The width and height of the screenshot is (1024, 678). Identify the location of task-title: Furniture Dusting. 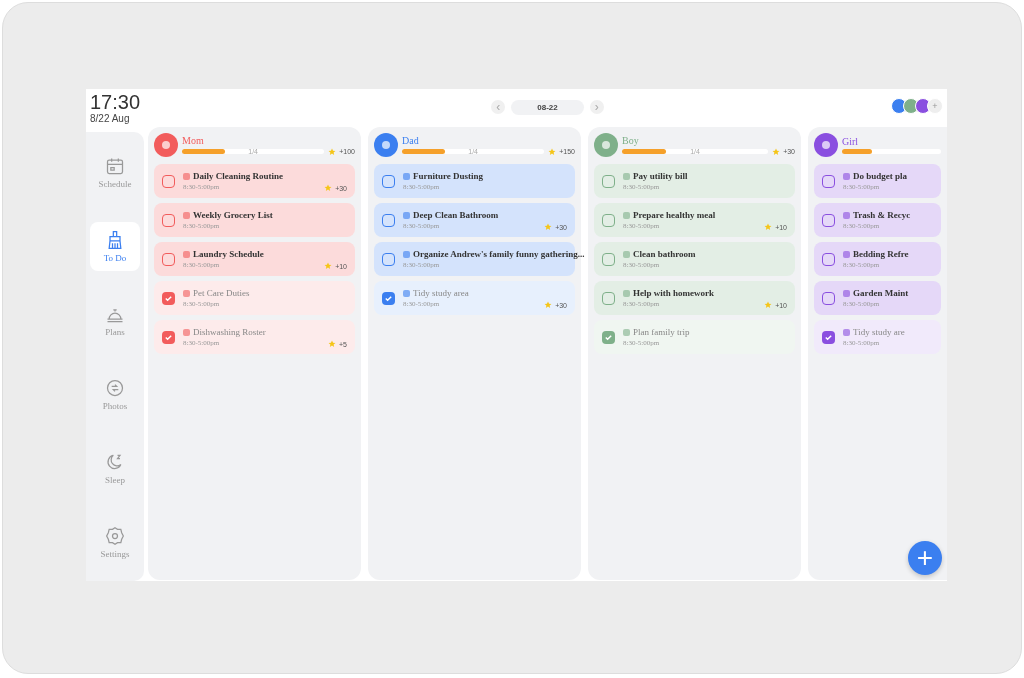
(448, 176).